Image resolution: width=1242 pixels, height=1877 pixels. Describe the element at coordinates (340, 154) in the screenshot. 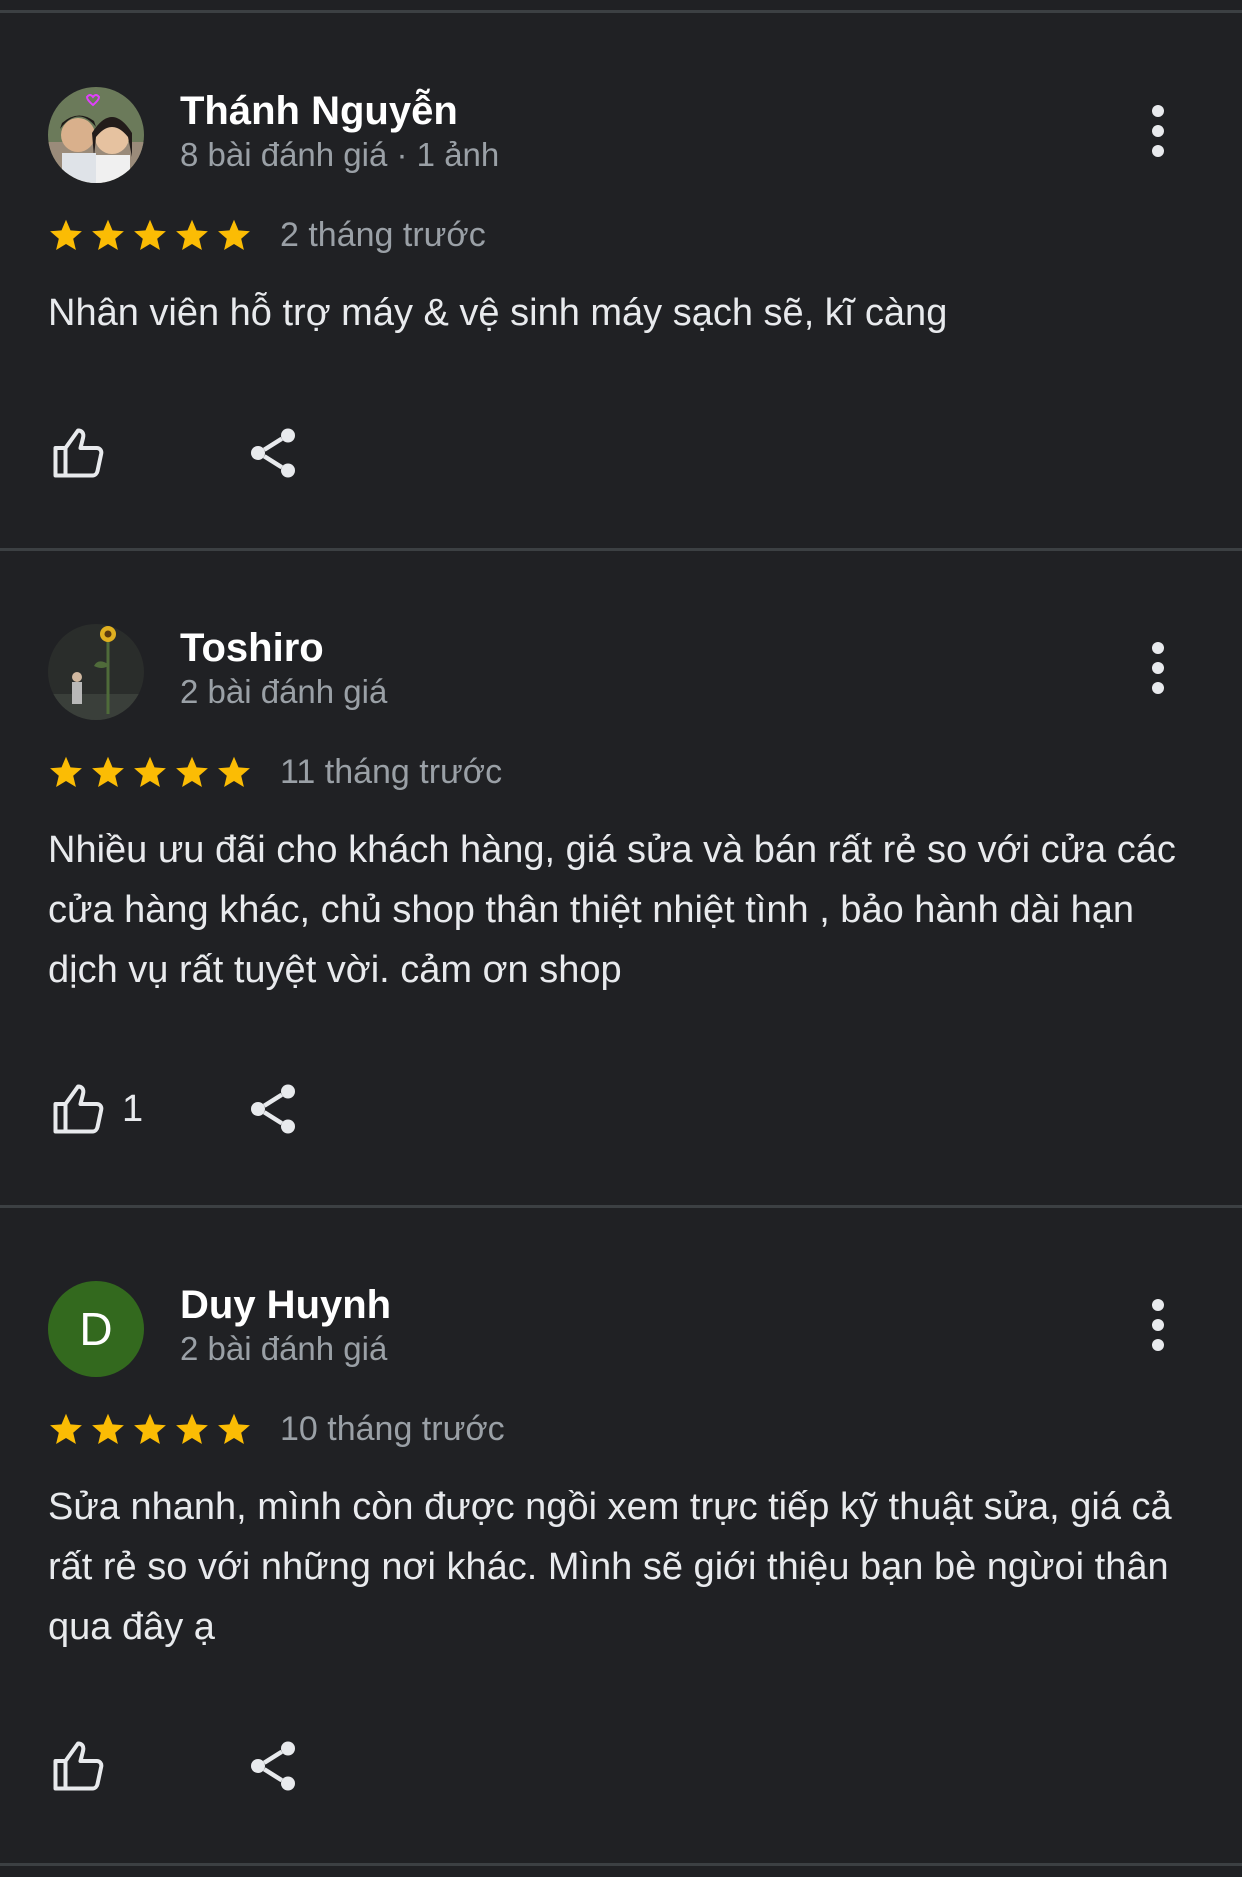

I see `reviewer-meta: 8 bài đánh giá · 1 ảnh` at that location.